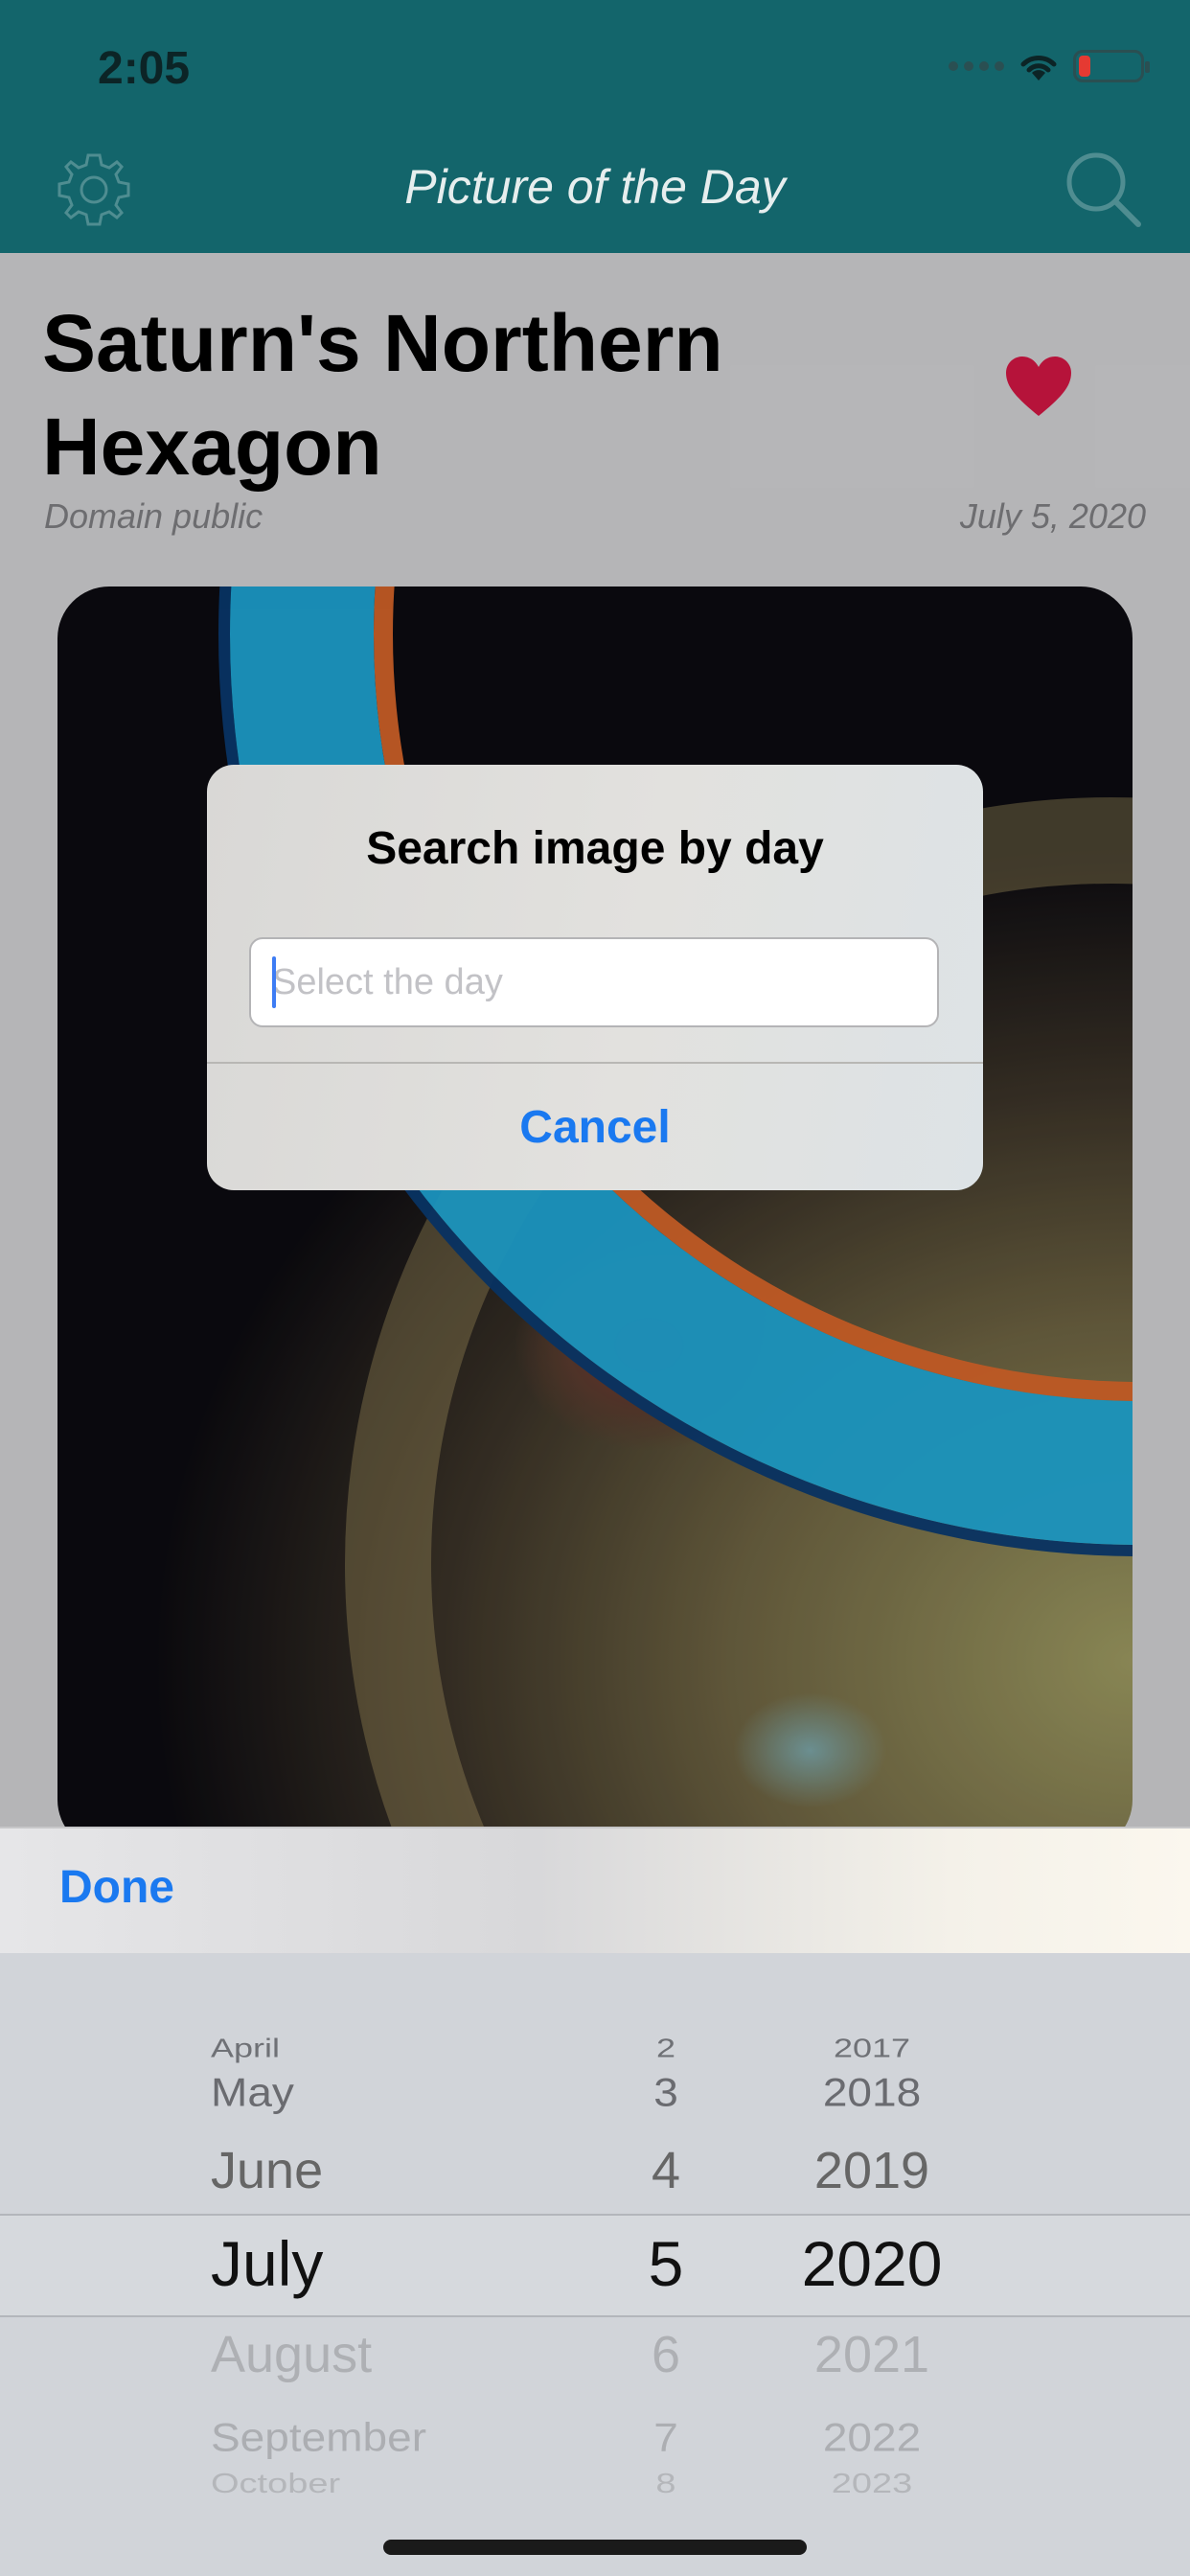 This screenshot has height=2576, width=1190. What do you see at coordinates (274, 982) in the screenshot?
I see `text-cursor` at bounding box center [274, 982].